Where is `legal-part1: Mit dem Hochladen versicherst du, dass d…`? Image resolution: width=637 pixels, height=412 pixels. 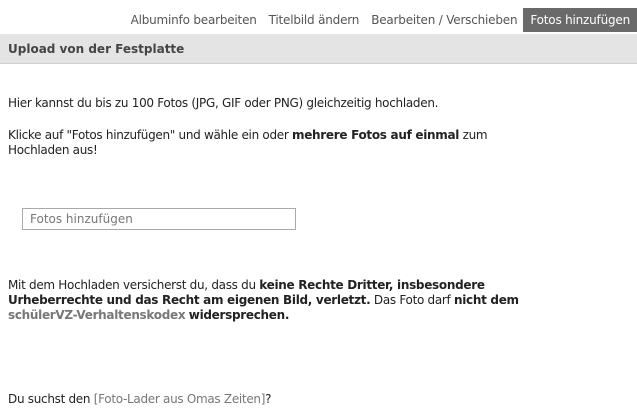
legal-part1: Mit dem Hochladen versicherst du, dass d… is located at coordinates (134, 285).